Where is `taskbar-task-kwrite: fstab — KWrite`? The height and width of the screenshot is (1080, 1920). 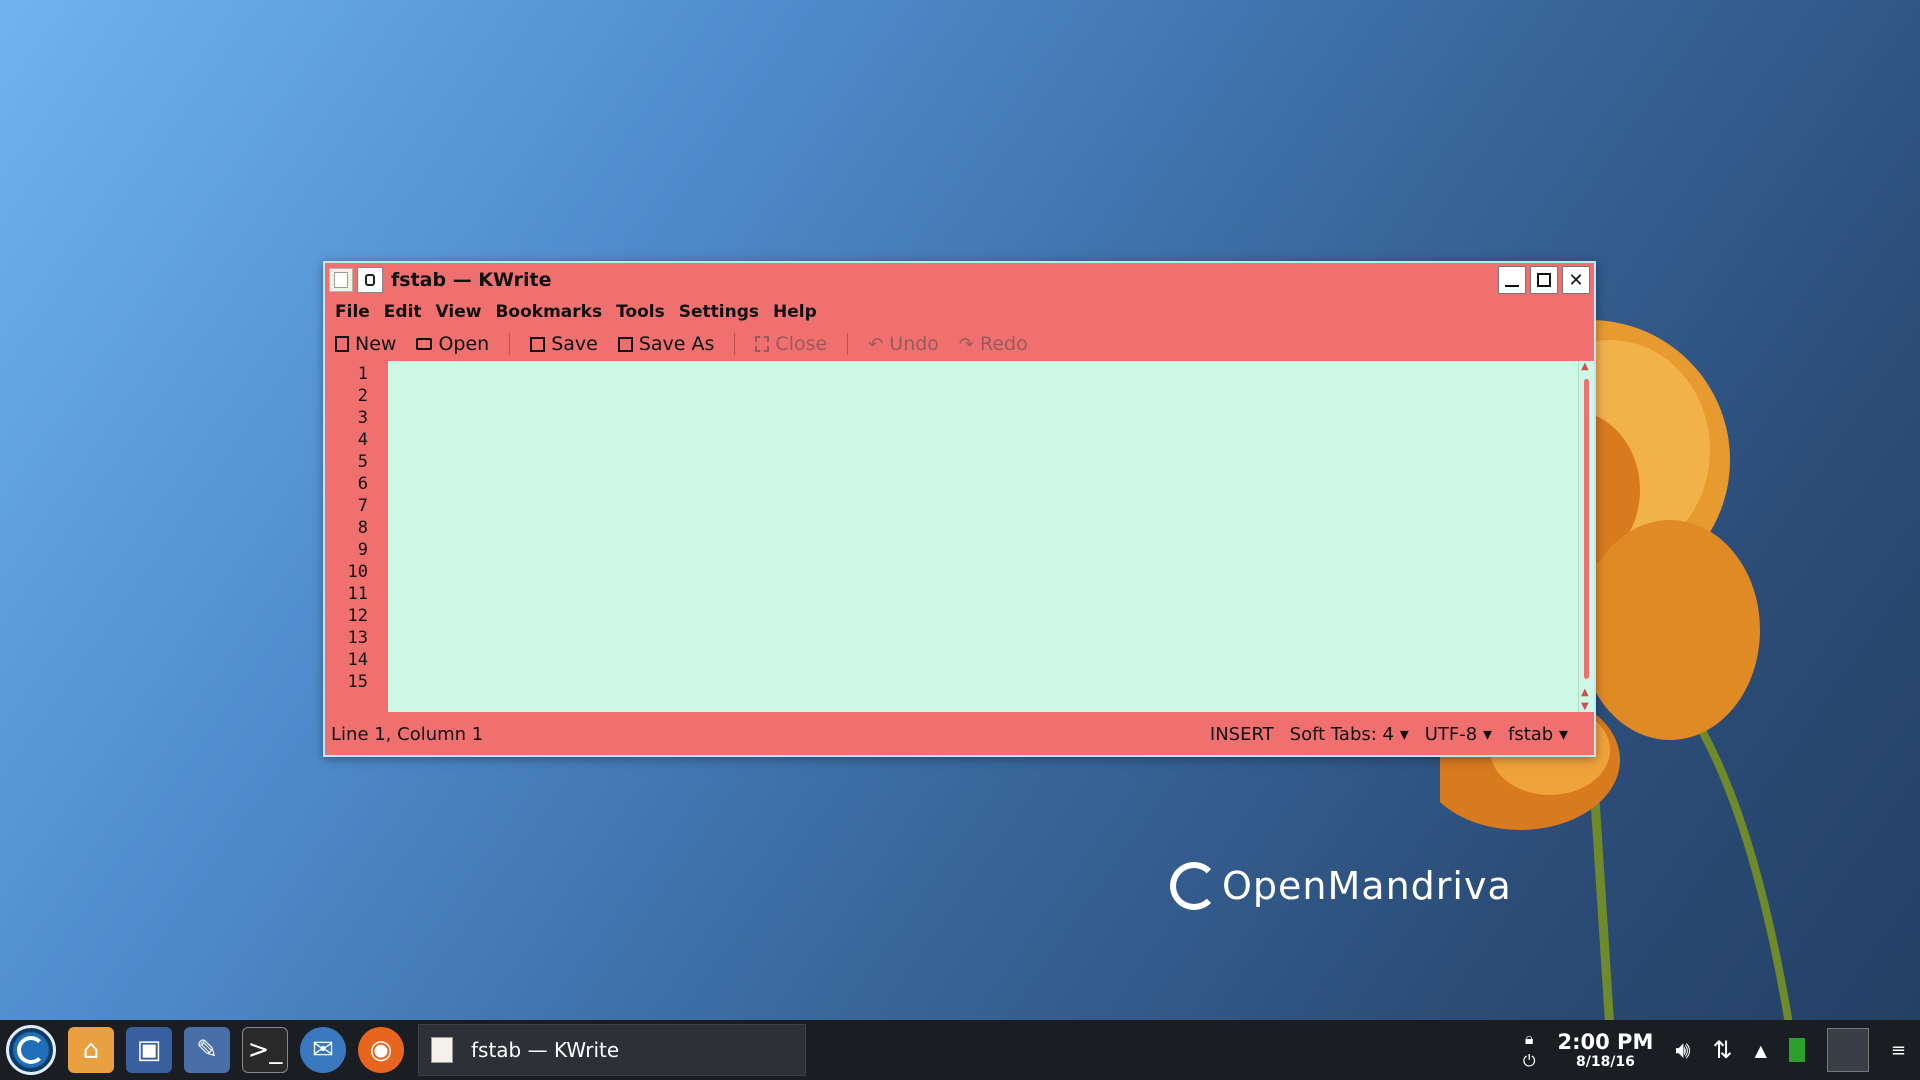
taskbar-task-kwrite: fstab — KWrite is located at coordinates (612, 1050).